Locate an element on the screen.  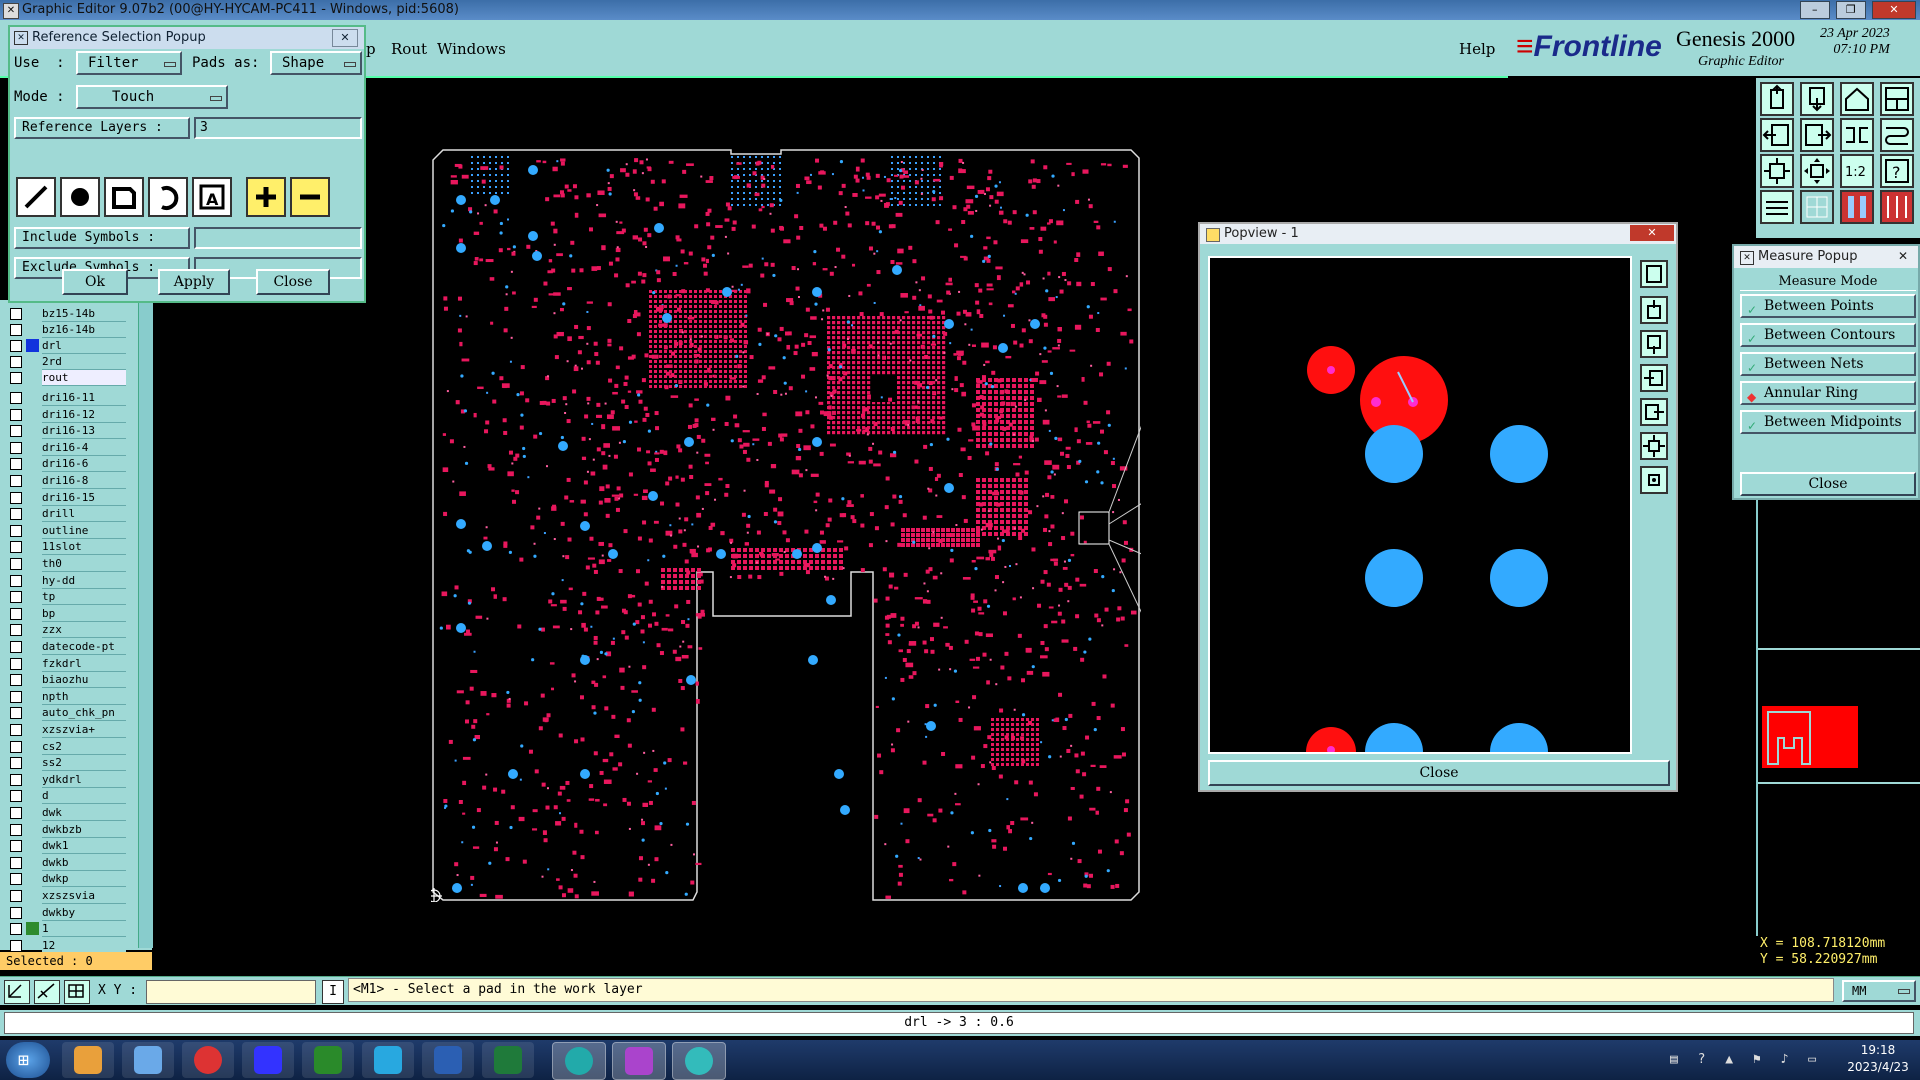
use-select: Filter is located at coordinates (129, 63).